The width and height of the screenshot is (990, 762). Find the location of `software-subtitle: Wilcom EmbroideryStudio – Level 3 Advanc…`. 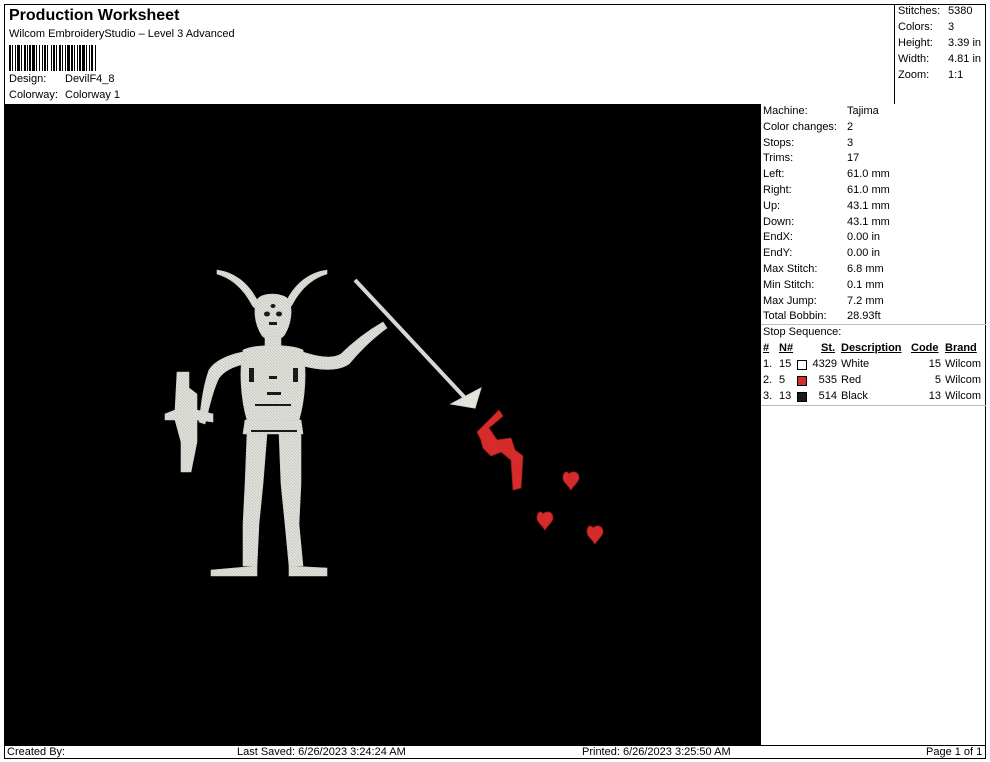

software-subtitle: Wilcom EmbroideryStudio – Level 3 Advanc… is located at coordinates (122, 34).